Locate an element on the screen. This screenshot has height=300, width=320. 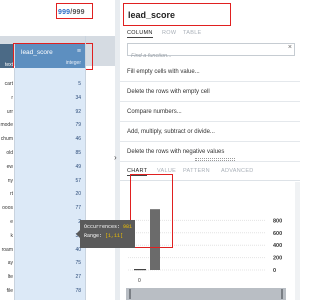
table-row: e2 is located at coordinates (42, 222).